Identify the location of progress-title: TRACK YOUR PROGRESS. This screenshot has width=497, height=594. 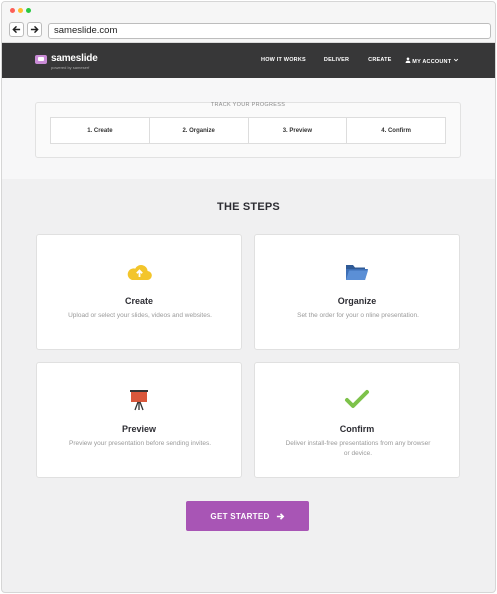
(248, 105).